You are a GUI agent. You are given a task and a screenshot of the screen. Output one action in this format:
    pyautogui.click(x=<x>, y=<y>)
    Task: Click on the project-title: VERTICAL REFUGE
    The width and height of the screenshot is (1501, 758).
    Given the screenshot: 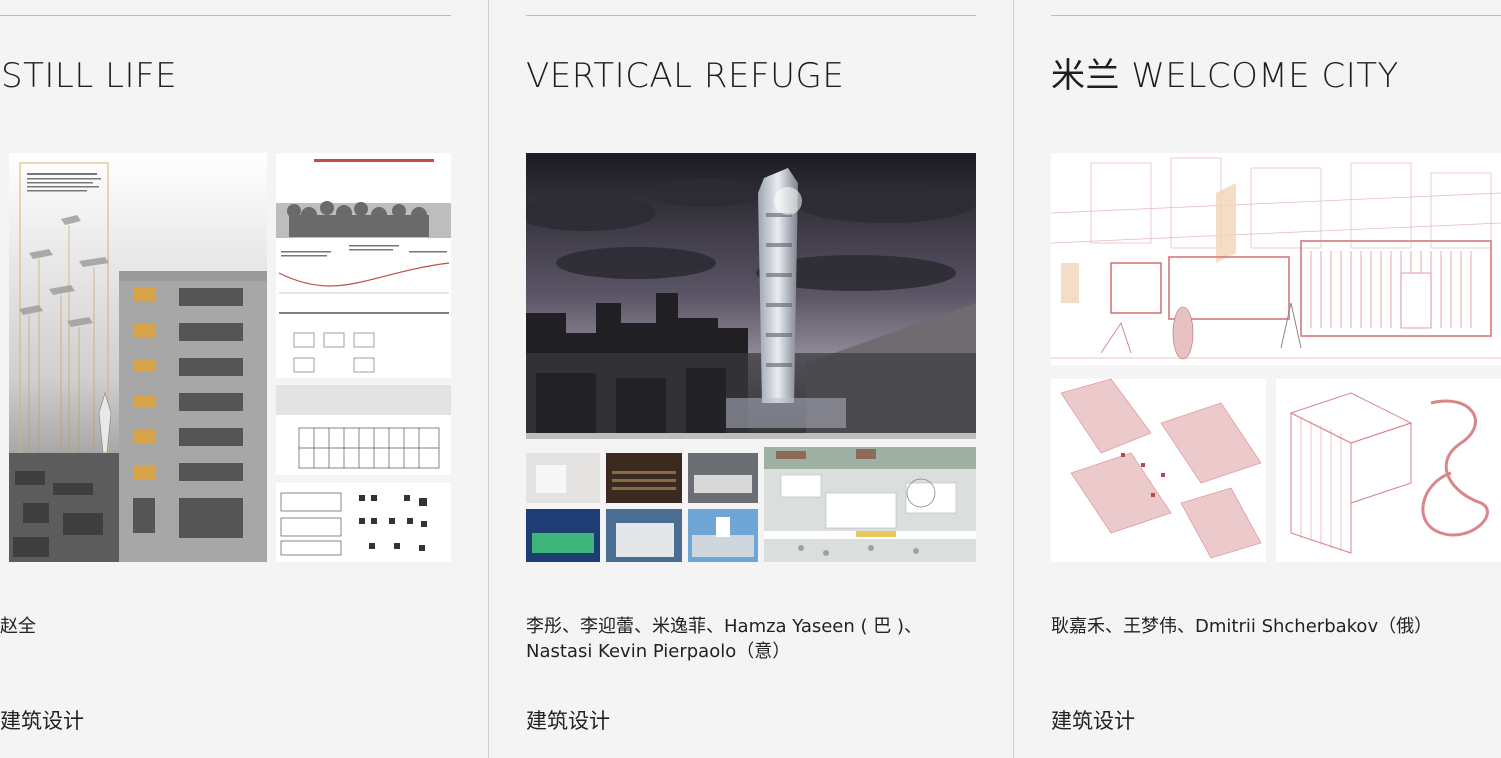 What is the action you would take?
    pyautogui.click(x=685, y=76)
    